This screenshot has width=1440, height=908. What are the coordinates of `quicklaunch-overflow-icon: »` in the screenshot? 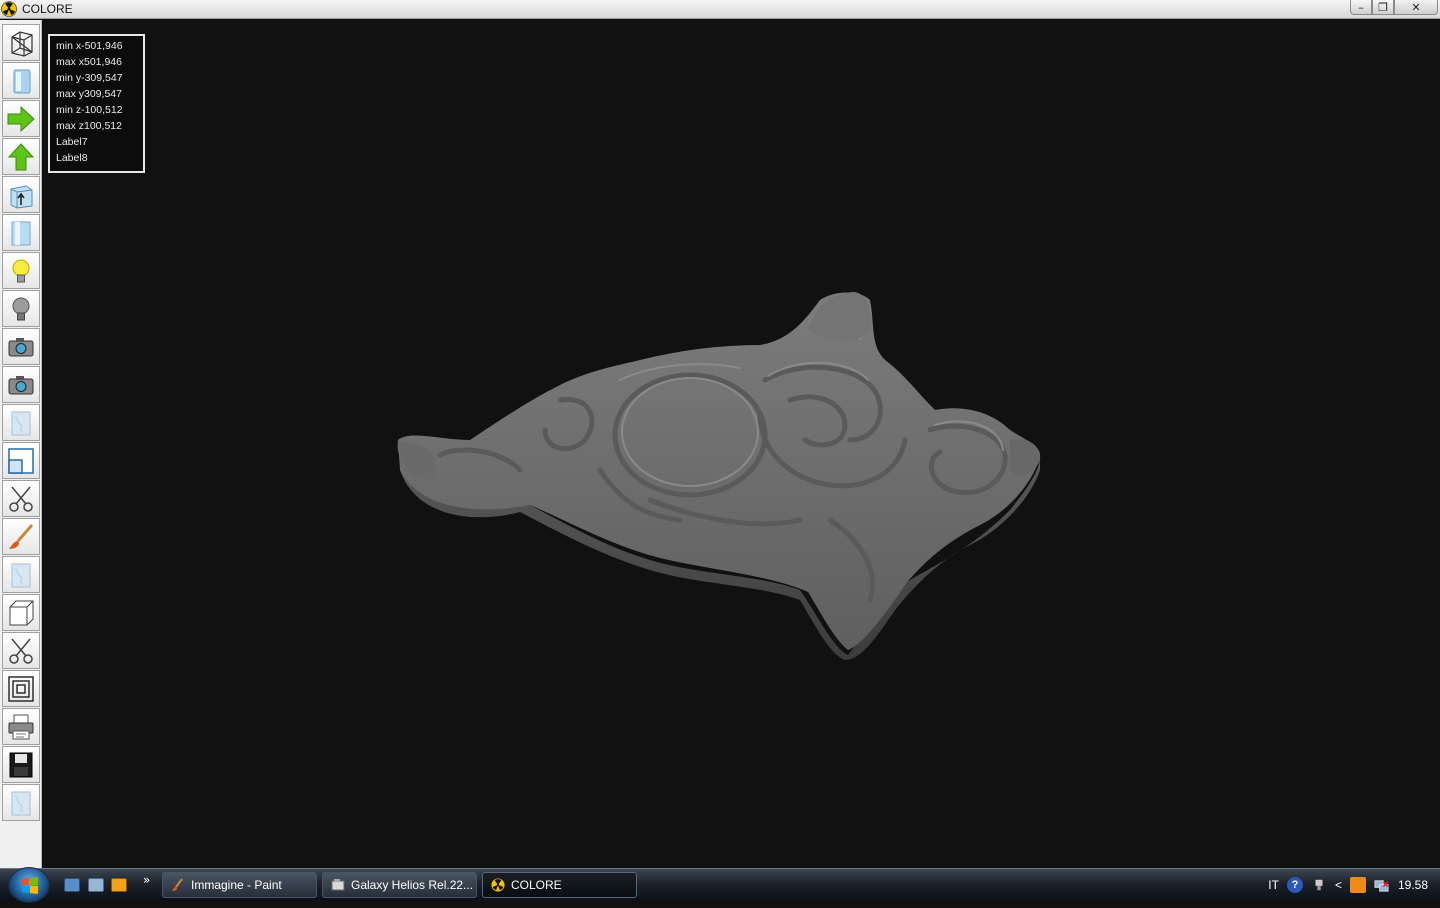 It's located at (146, 880).